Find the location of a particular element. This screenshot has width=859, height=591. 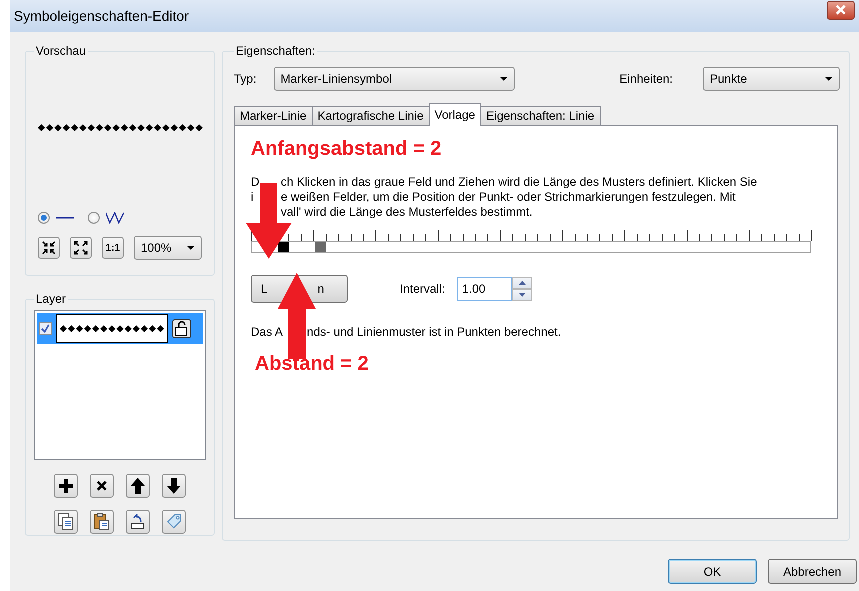

type-dropdown: Marker-Liniensymbol is located at coordinates (394, 79).